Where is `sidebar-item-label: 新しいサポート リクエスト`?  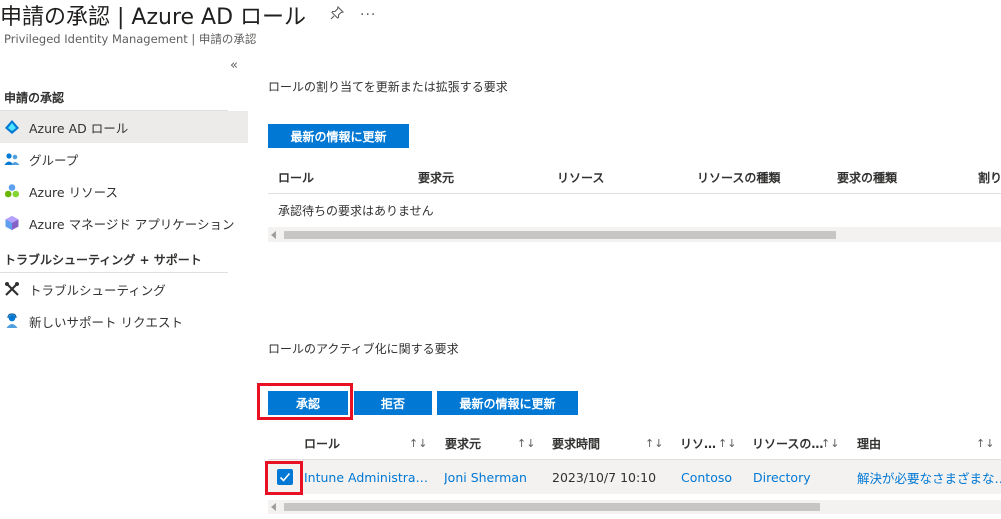
sidebar-item-label: 新しいサポート リクエスト is located at coordinates (106, 322).